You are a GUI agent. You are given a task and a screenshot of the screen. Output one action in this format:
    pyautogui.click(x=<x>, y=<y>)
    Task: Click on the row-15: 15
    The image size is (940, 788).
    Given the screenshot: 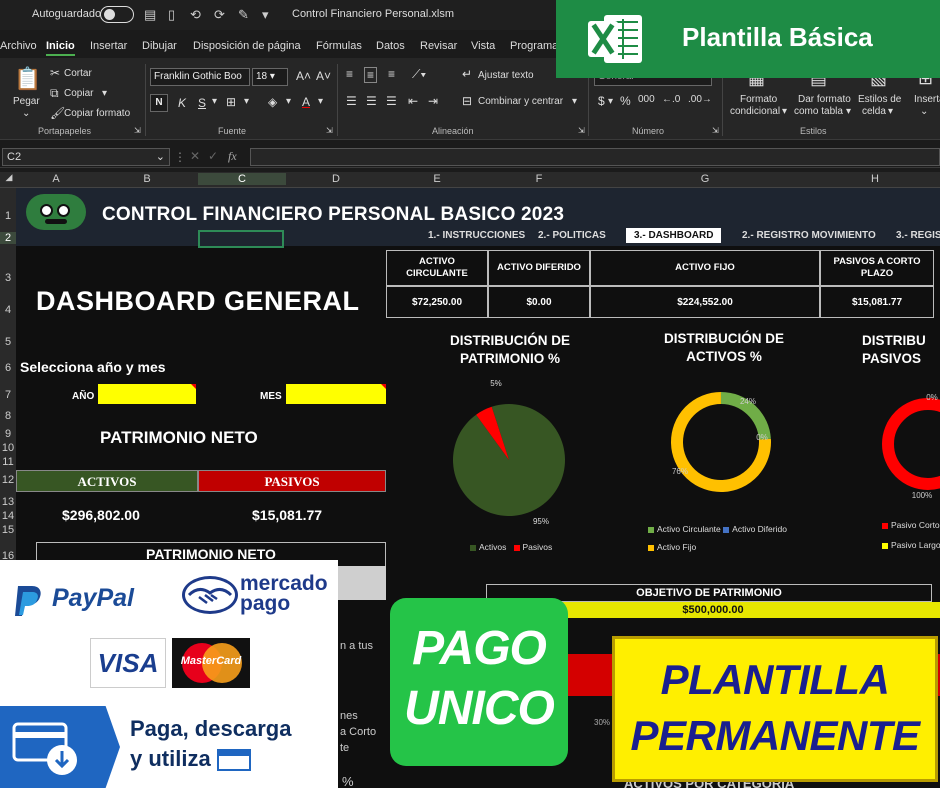 What is the action you would take?
    pyautogui.click(x=8, y=530)
    